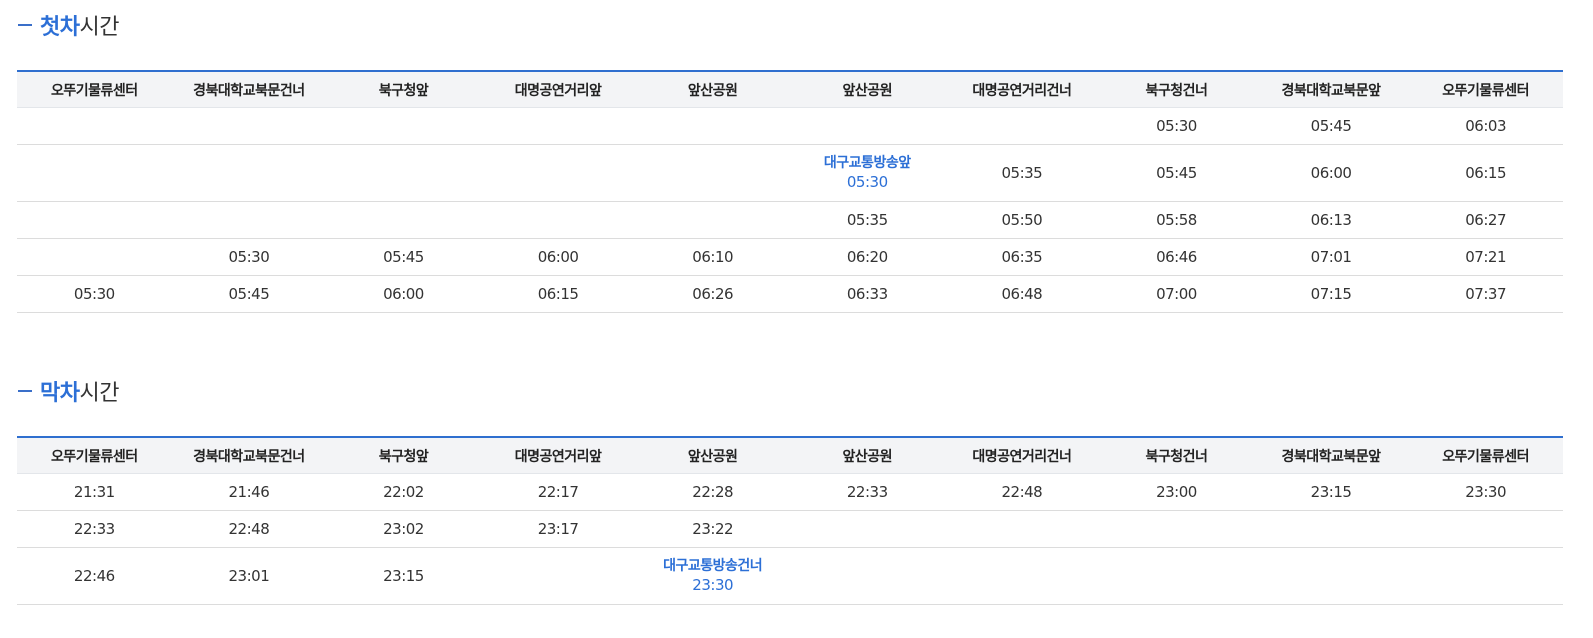  Describe the element at coordinates (249, 492) in the screenshot. I see `time-cell: 21:46` at that location.